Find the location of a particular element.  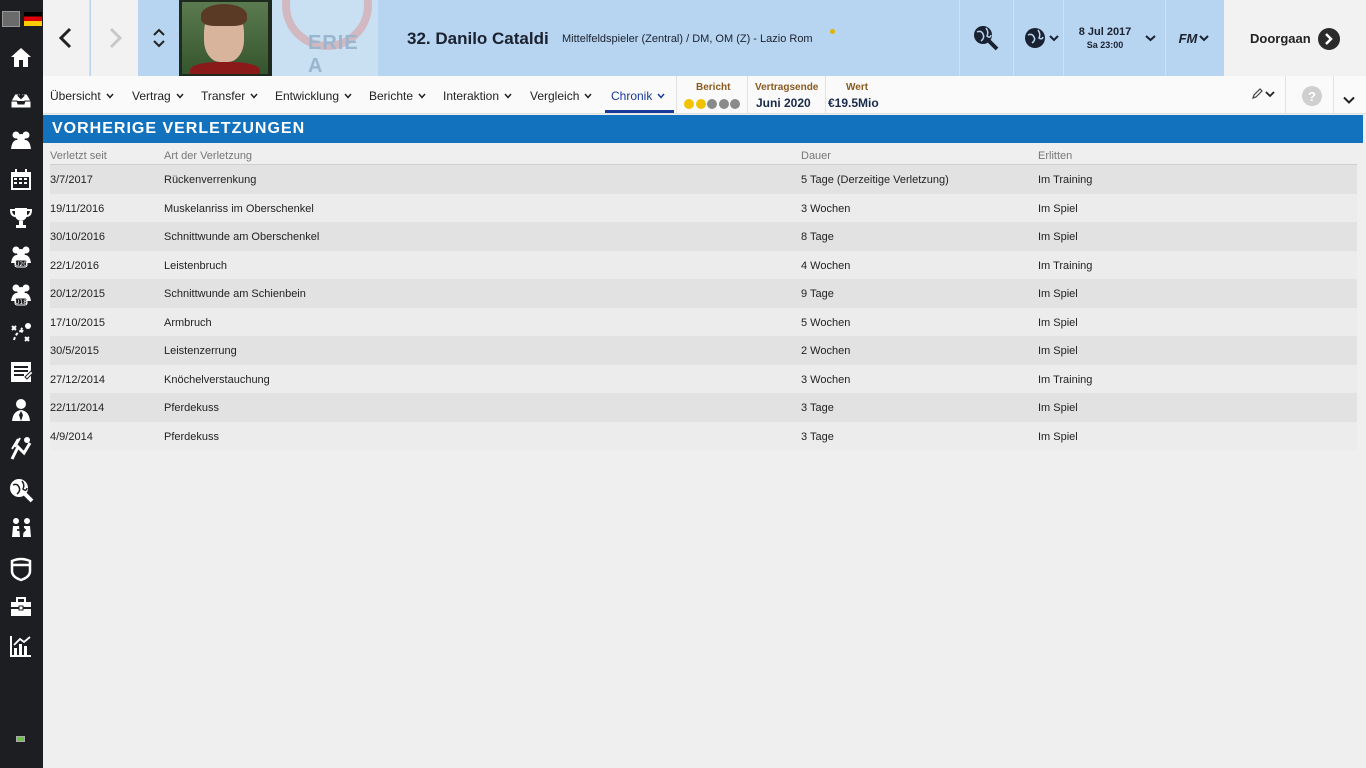

continue-button: Doorgaan is located at coordinates (1295, 38).